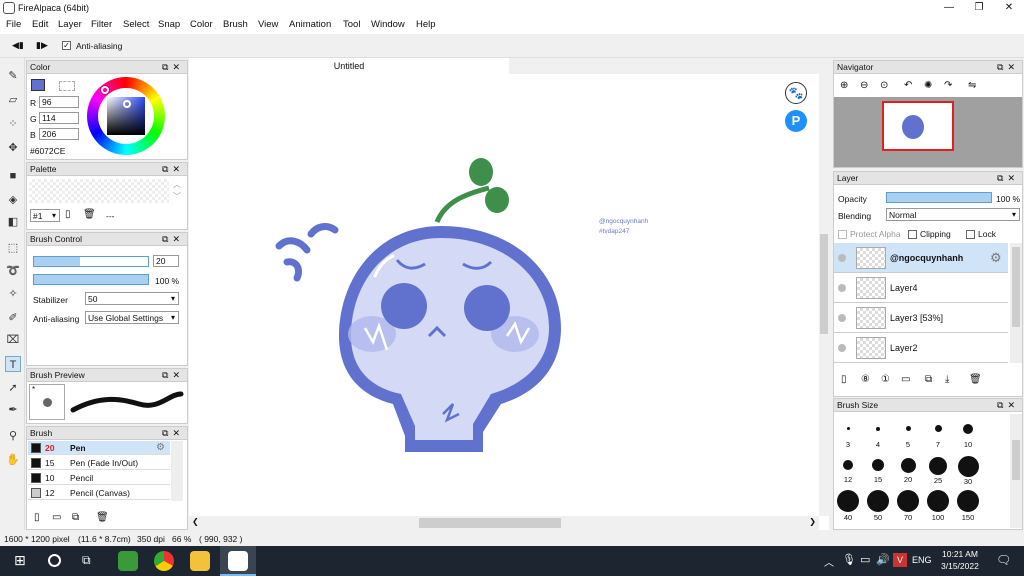 This screenshot has height=576, width=1024. Describe the element at coordinates (968, 471) in the screenshot. I see `brush-size-option: 30` at that location.